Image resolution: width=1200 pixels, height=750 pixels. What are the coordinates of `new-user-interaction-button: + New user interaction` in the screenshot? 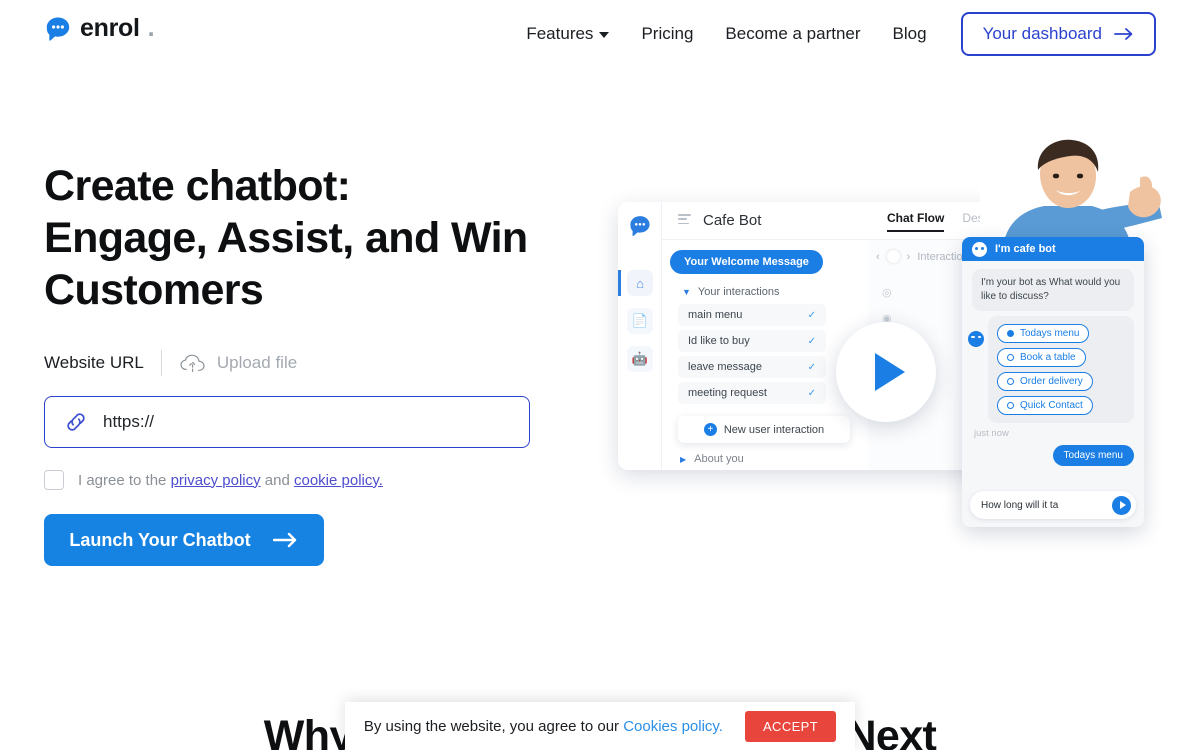 It's located at (764, 429).